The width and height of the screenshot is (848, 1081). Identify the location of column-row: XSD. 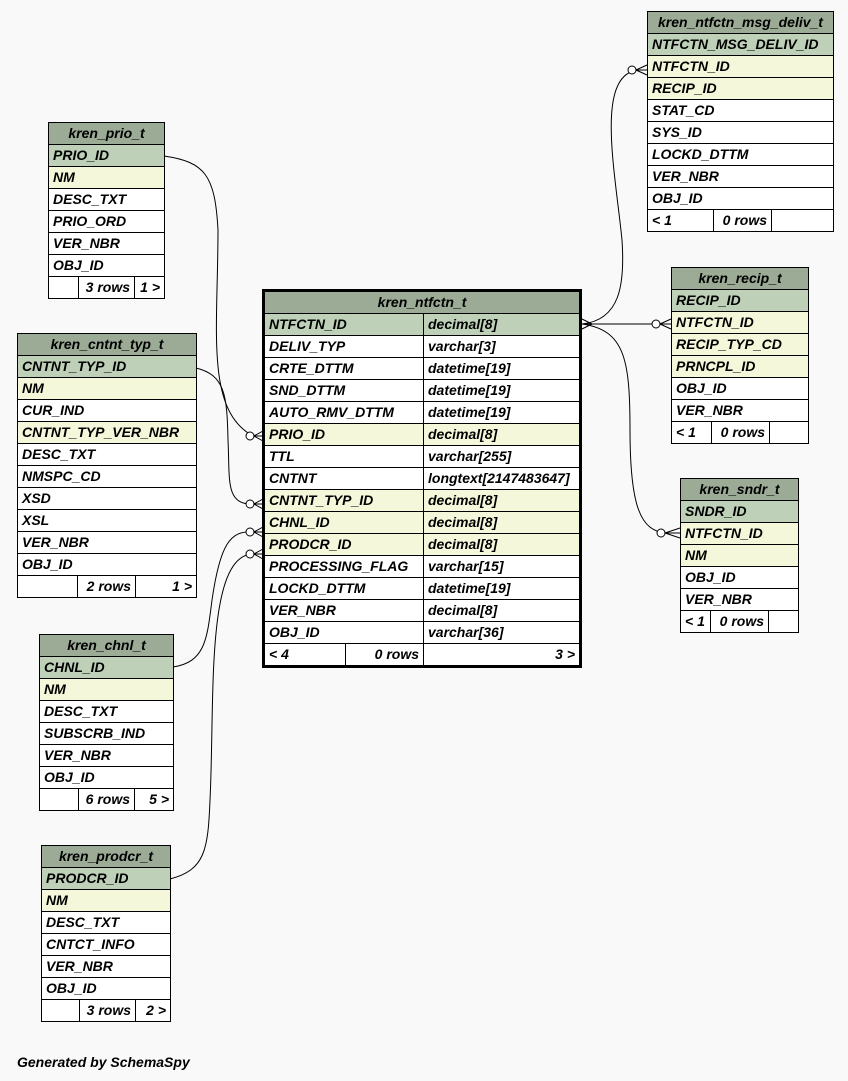
(107, 498).